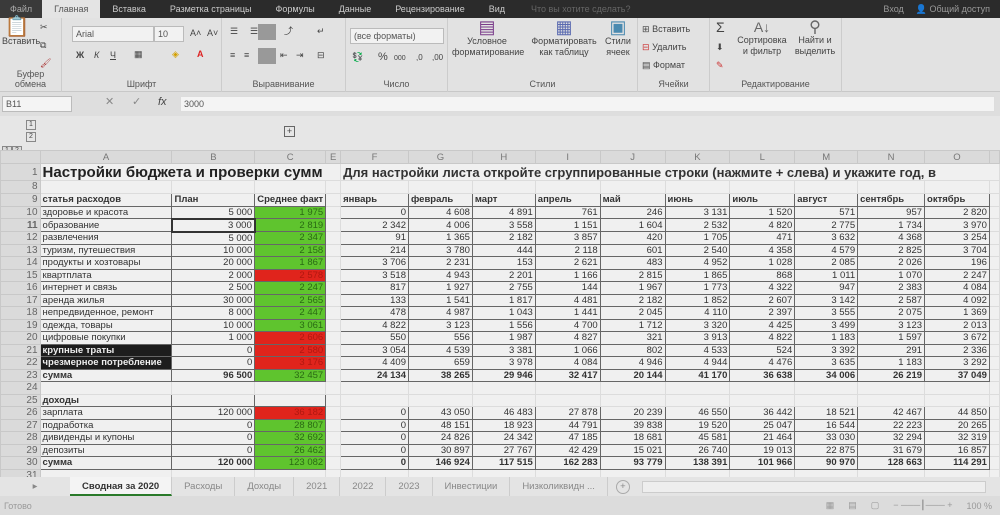 The width and height of the screenshot is (1000, 515). Describe the element at coordinates (567, 463) in the screenshot. I see `month-value: 162 283` at that location.